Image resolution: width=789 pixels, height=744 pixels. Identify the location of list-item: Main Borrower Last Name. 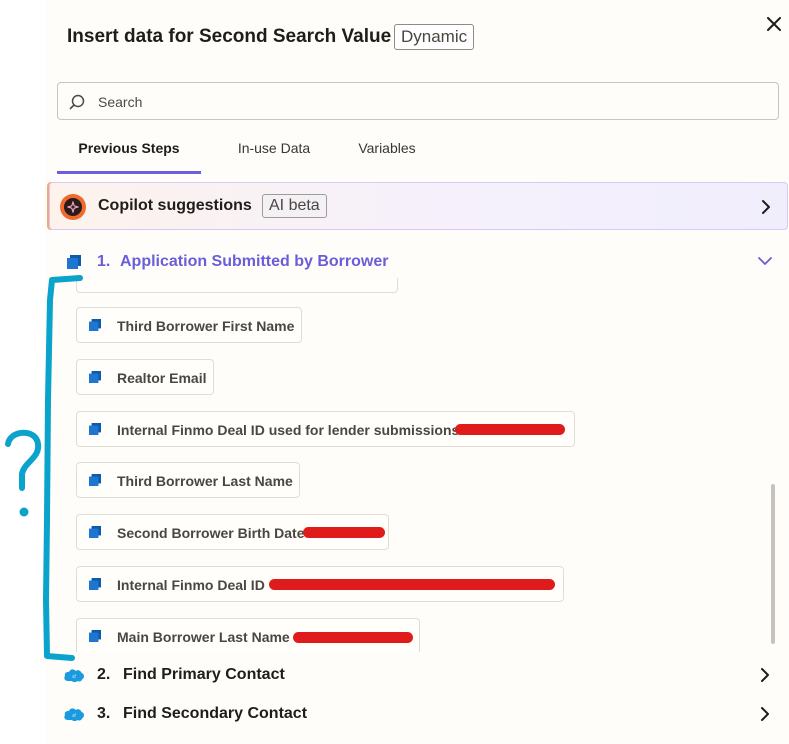
(248, 635).